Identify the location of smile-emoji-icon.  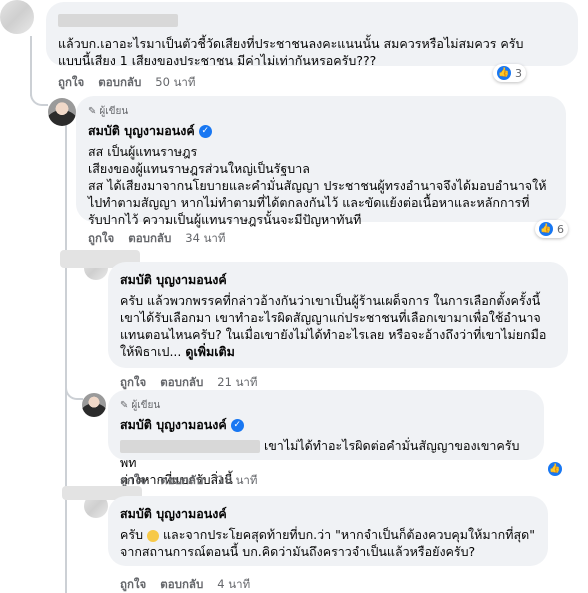
(153, 535).